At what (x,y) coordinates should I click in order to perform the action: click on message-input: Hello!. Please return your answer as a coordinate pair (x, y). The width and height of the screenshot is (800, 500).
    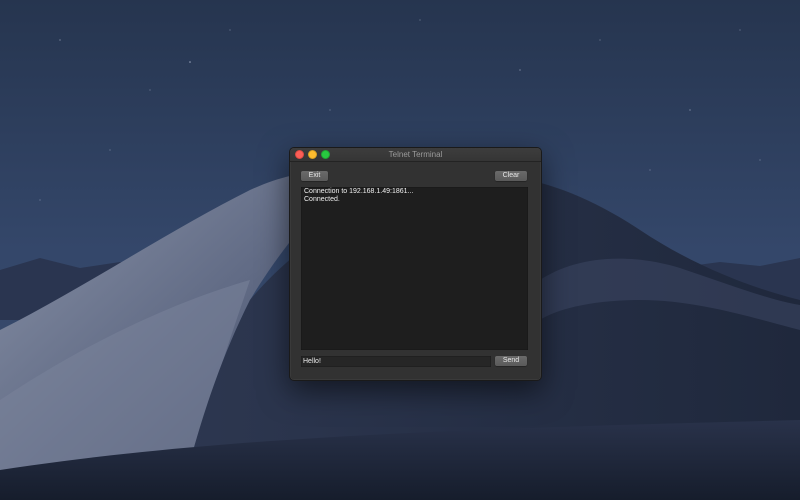
    Looking at the image, I should click on (396, 361).